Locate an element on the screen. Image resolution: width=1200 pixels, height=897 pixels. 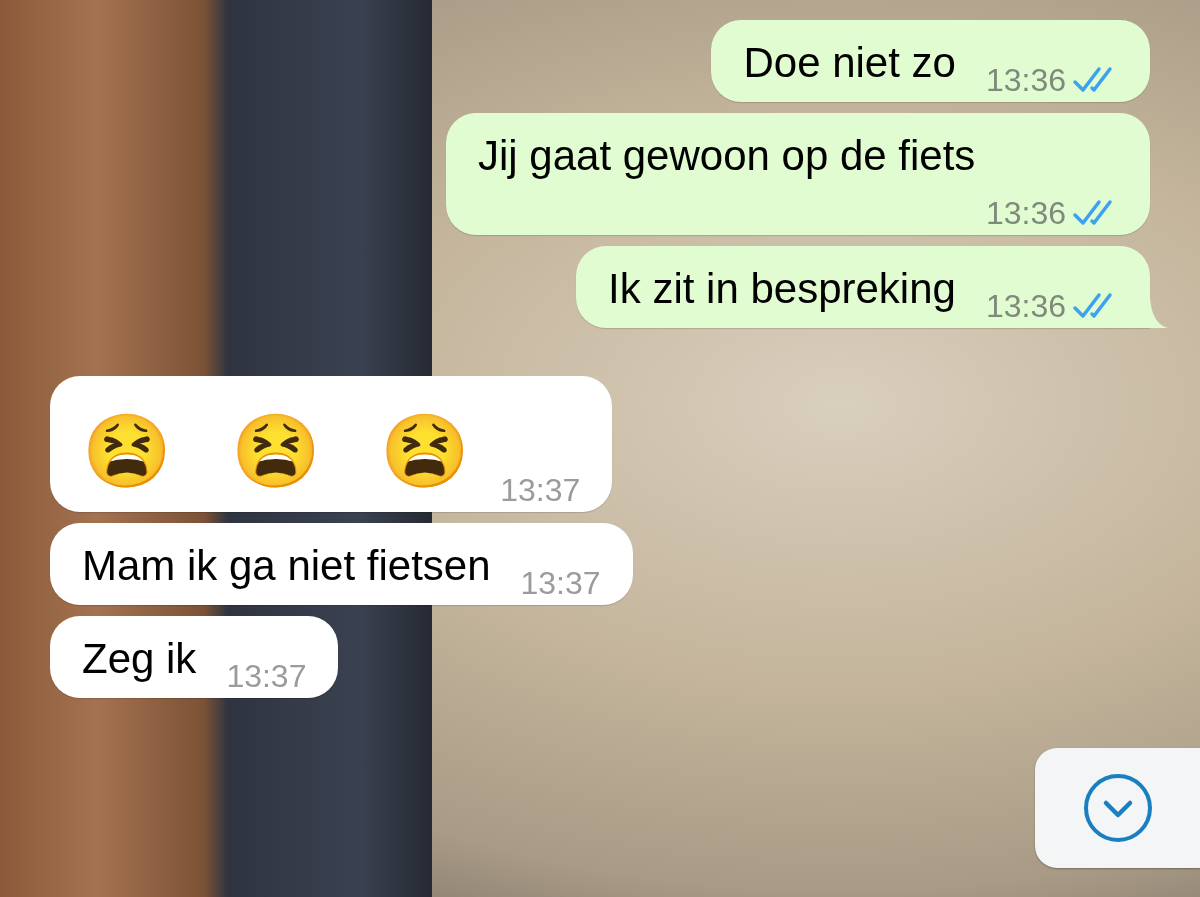
emoji-message: 😫 😫 😫 is located at coordinates (276, 452).